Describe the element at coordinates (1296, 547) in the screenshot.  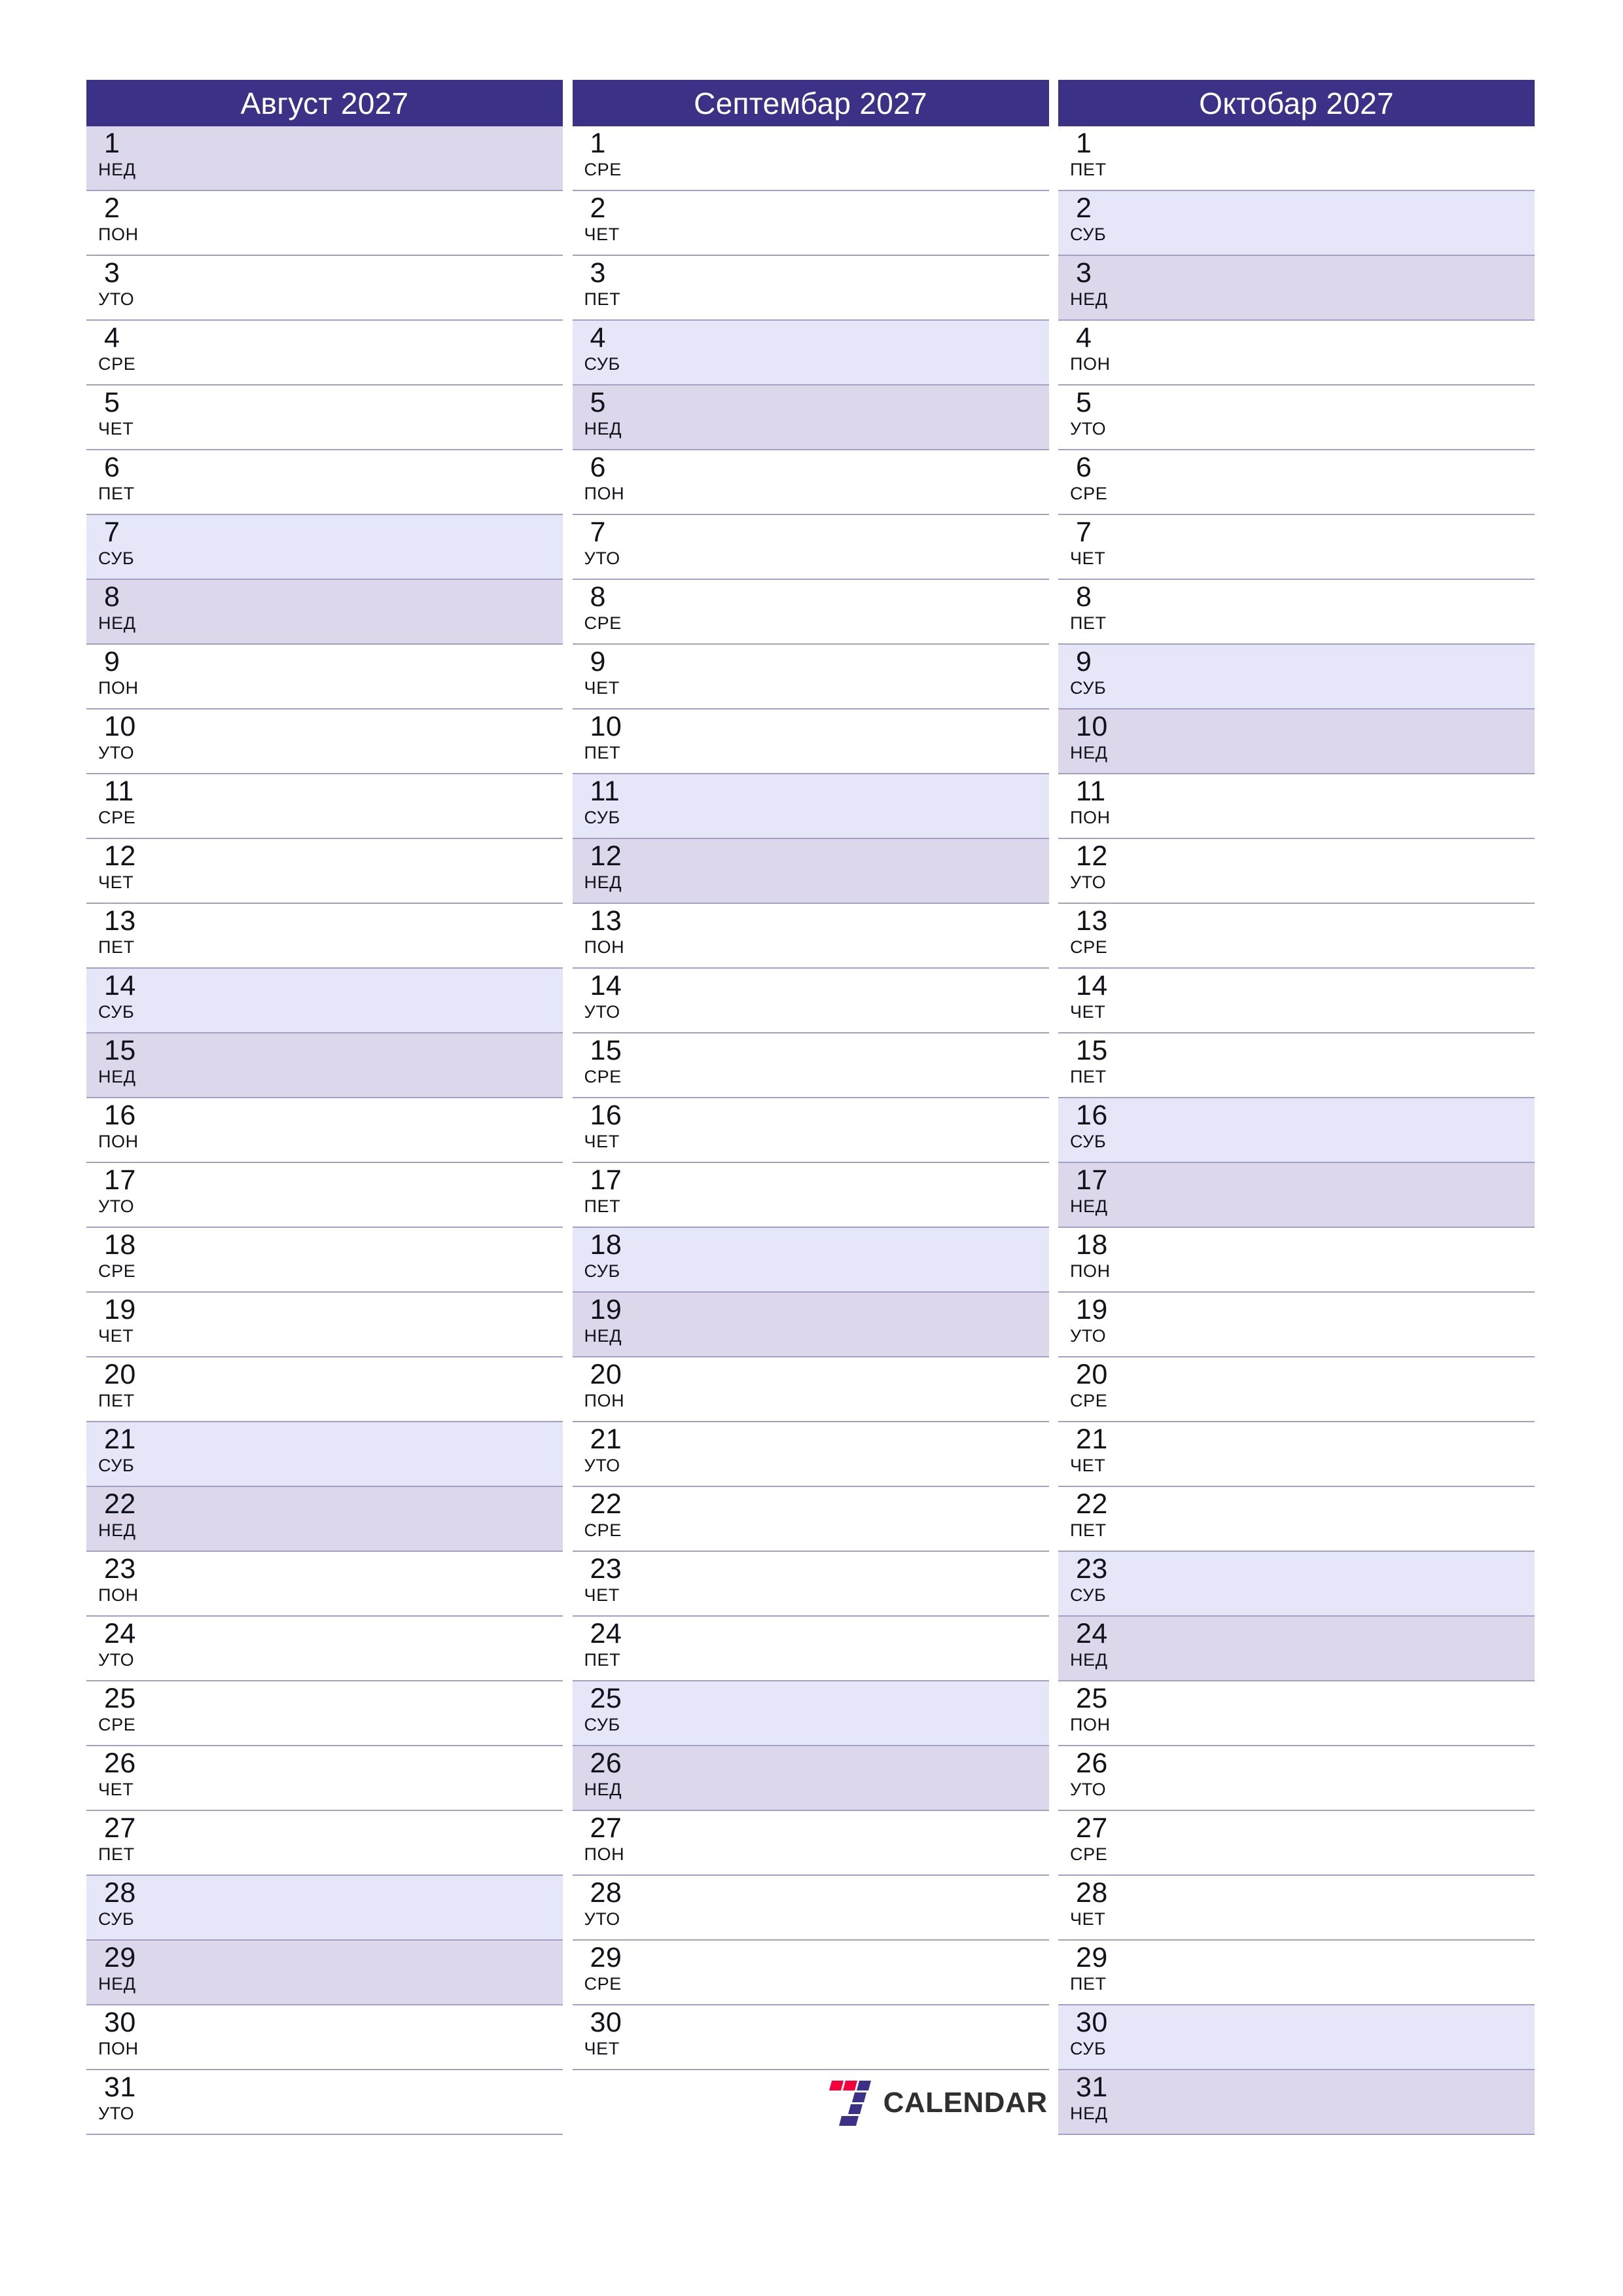
I see `day-cell: 7 ЧЕТ` at that location.